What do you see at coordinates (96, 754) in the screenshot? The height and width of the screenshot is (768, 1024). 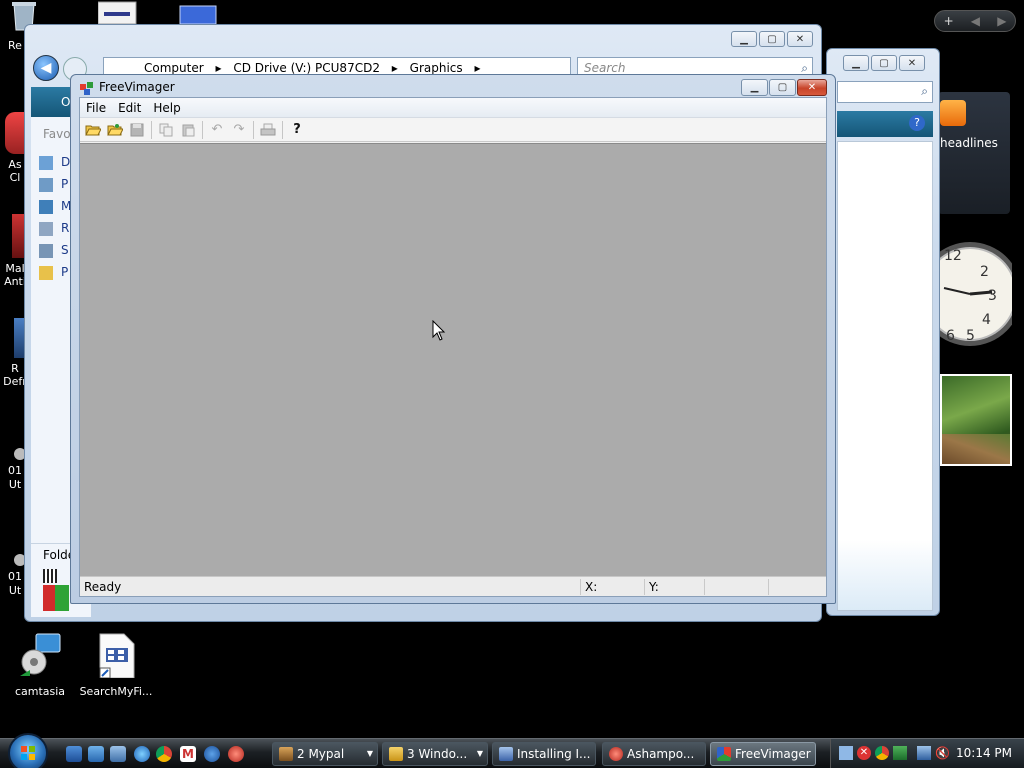 I see `switch-windows-icon` at bounding box center [96, 754].